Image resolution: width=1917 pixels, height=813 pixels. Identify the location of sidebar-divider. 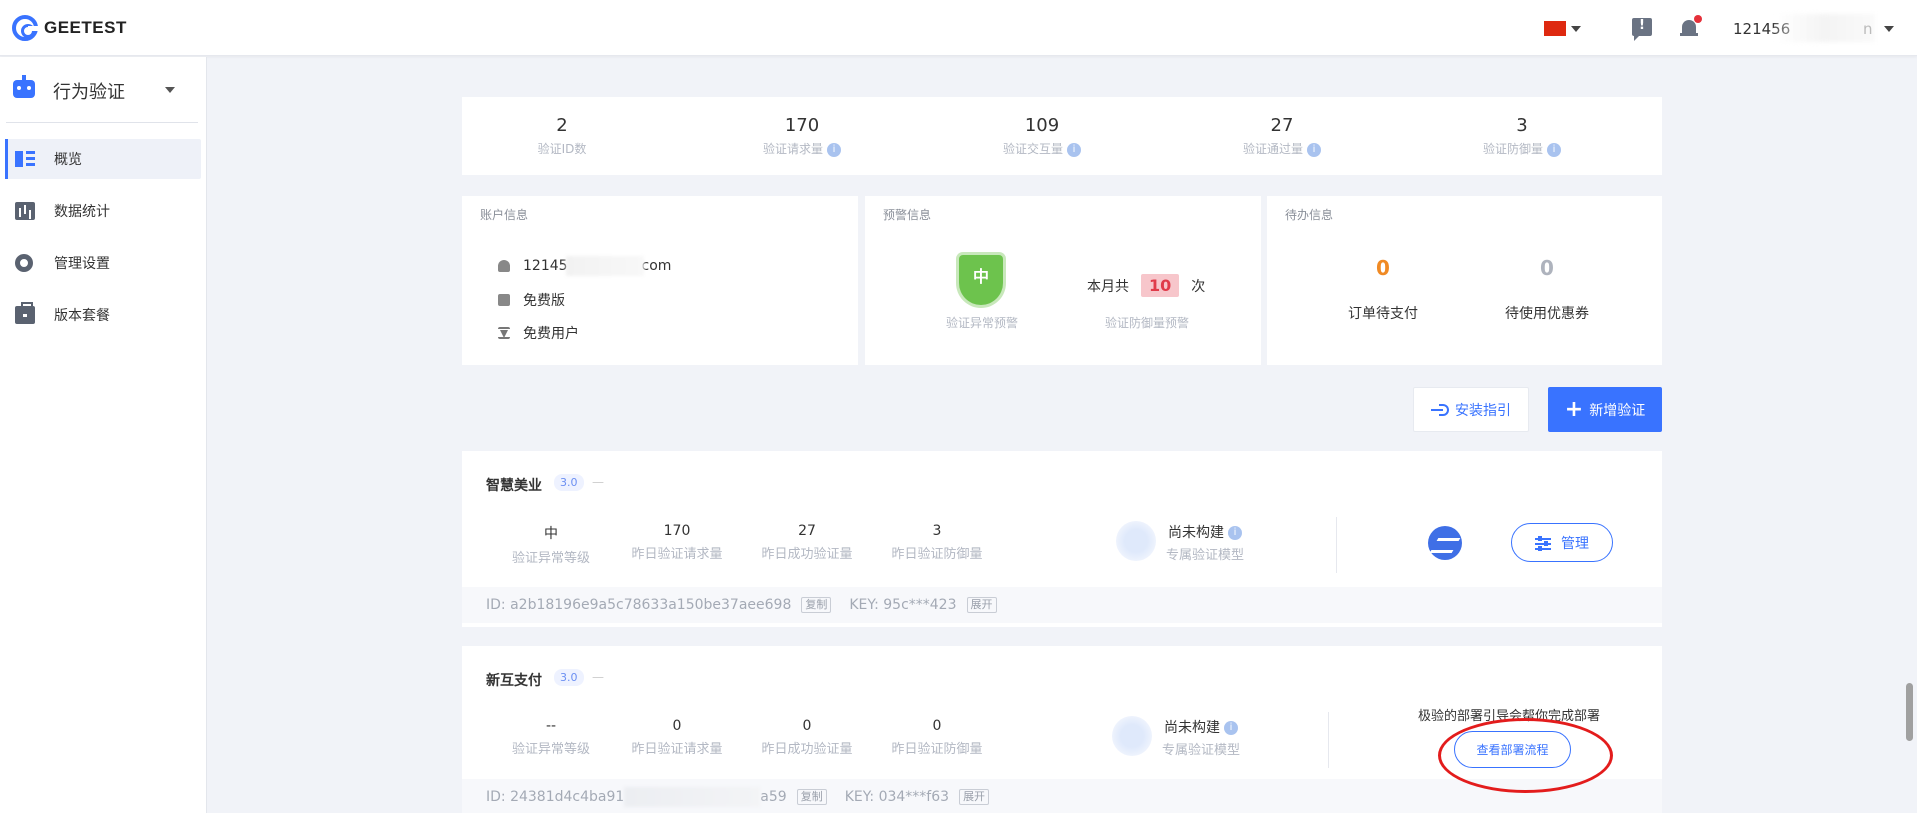
(102, 122).